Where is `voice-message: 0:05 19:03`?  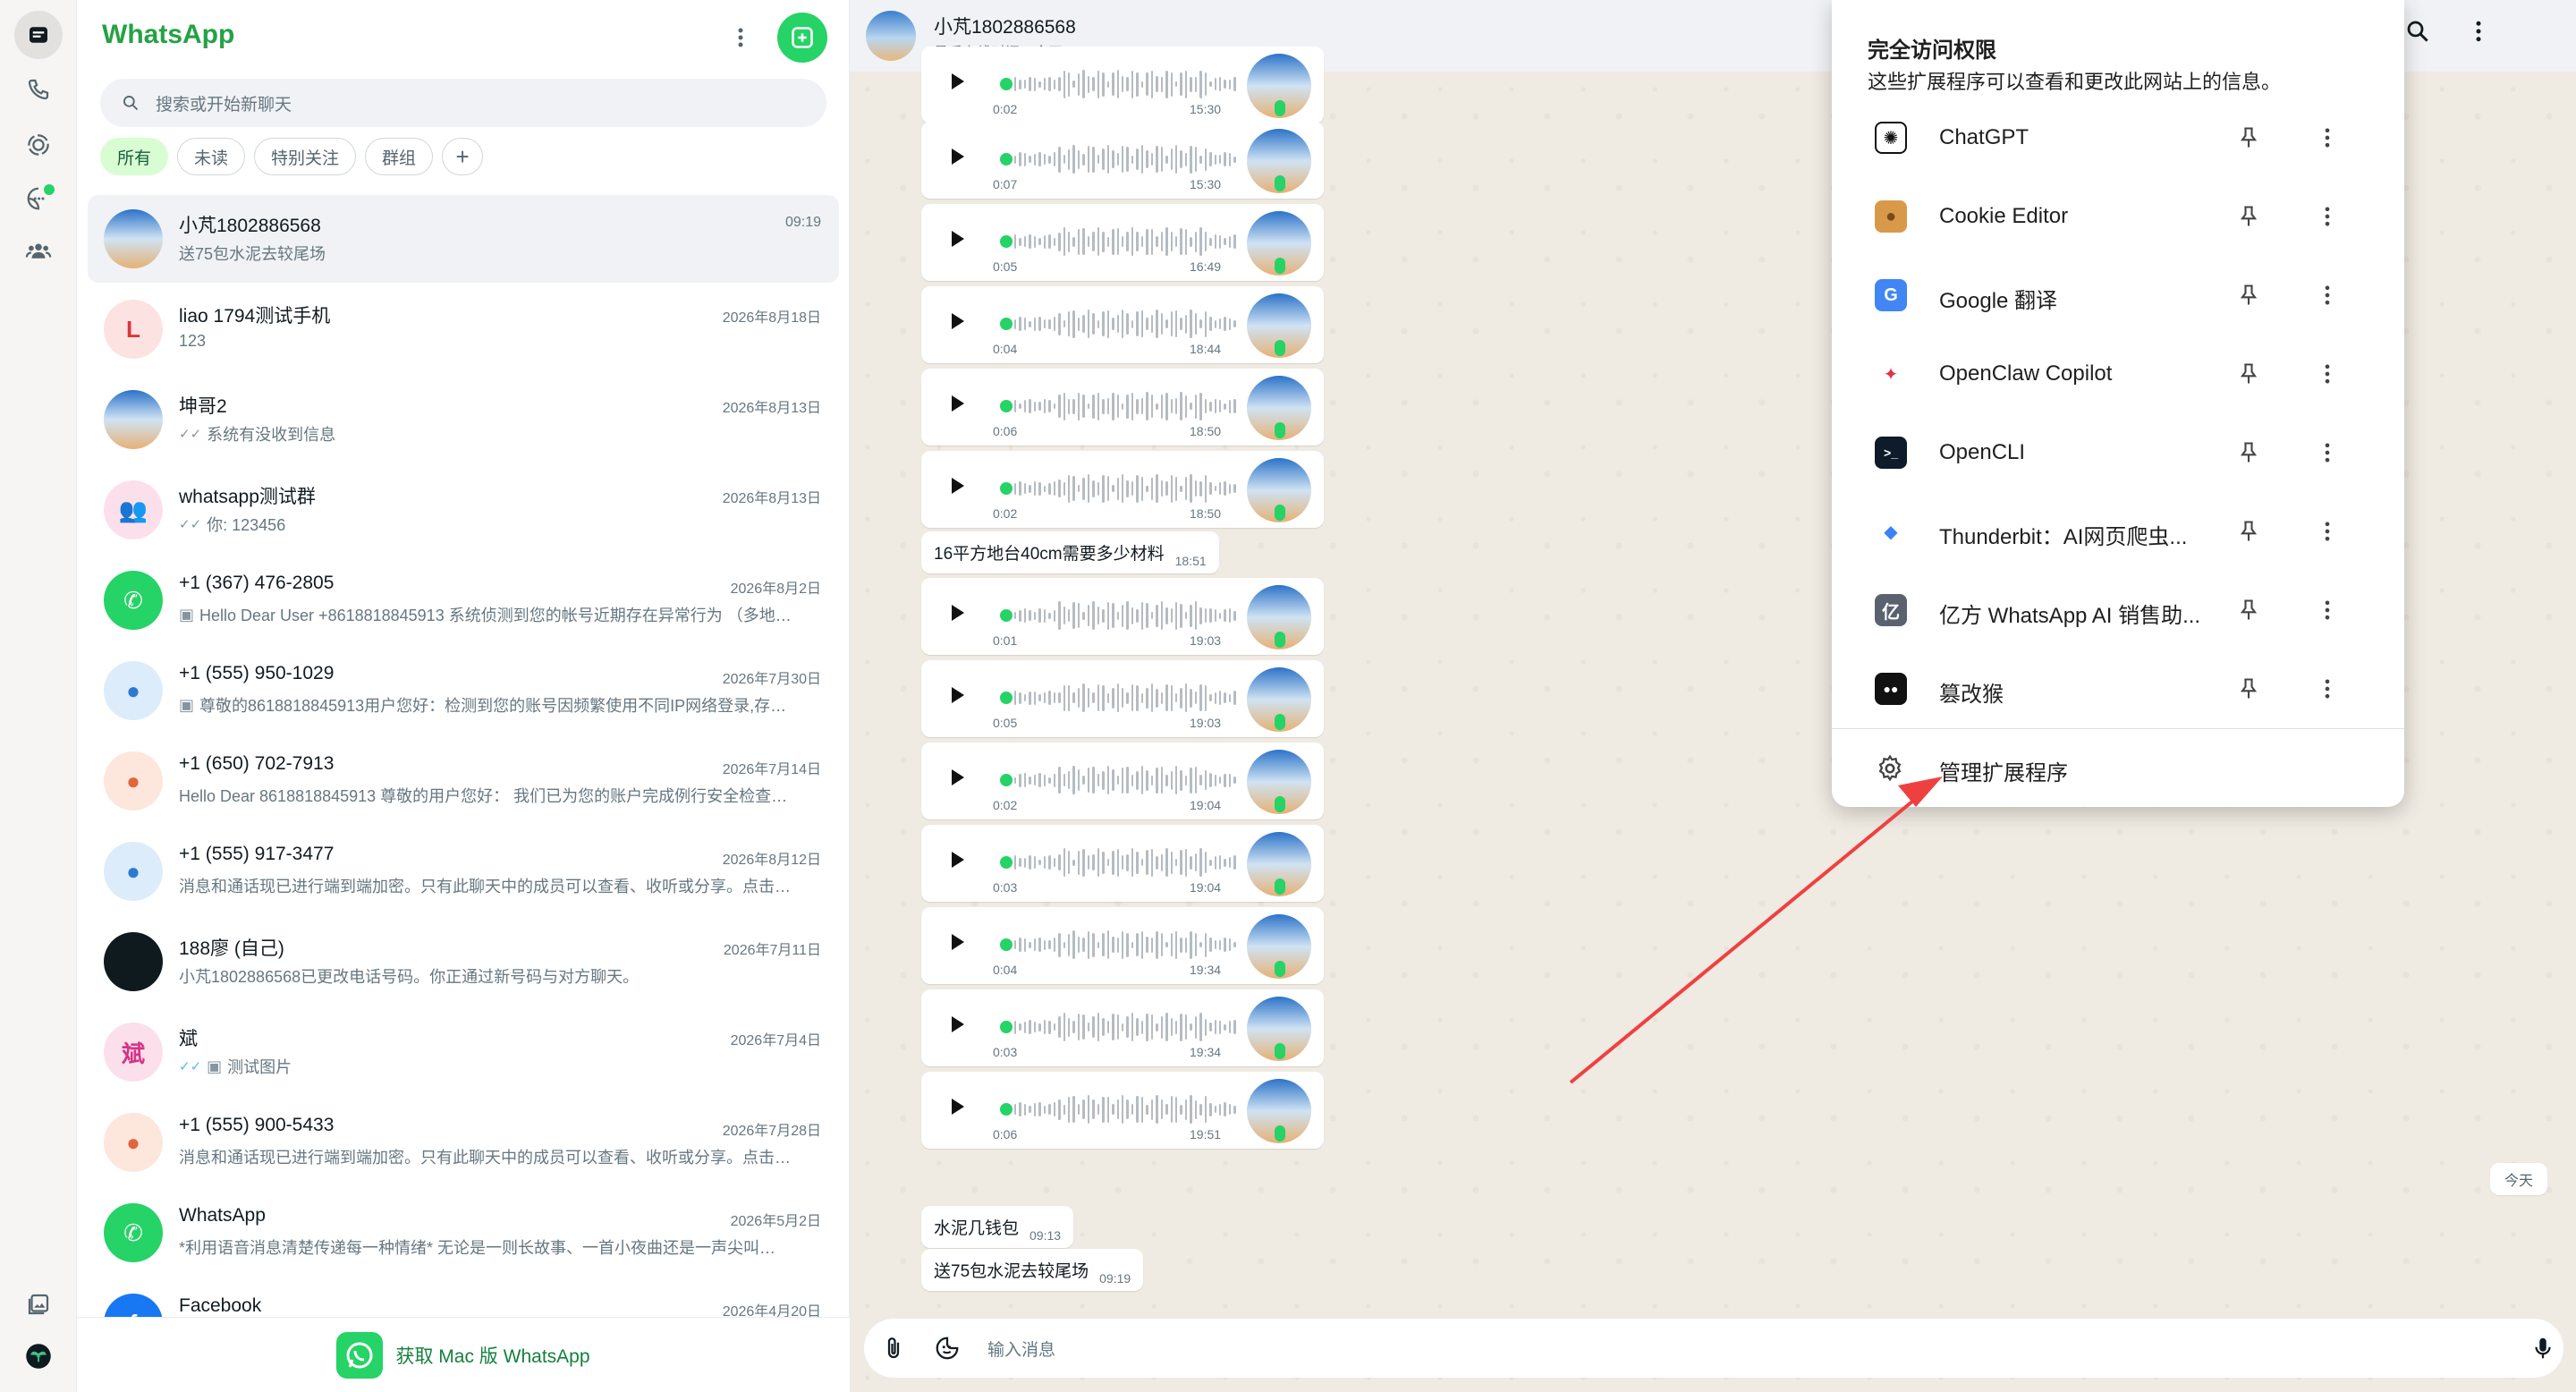
voice-message: 0:05 19:03 is located at coordinates (1122, 698).